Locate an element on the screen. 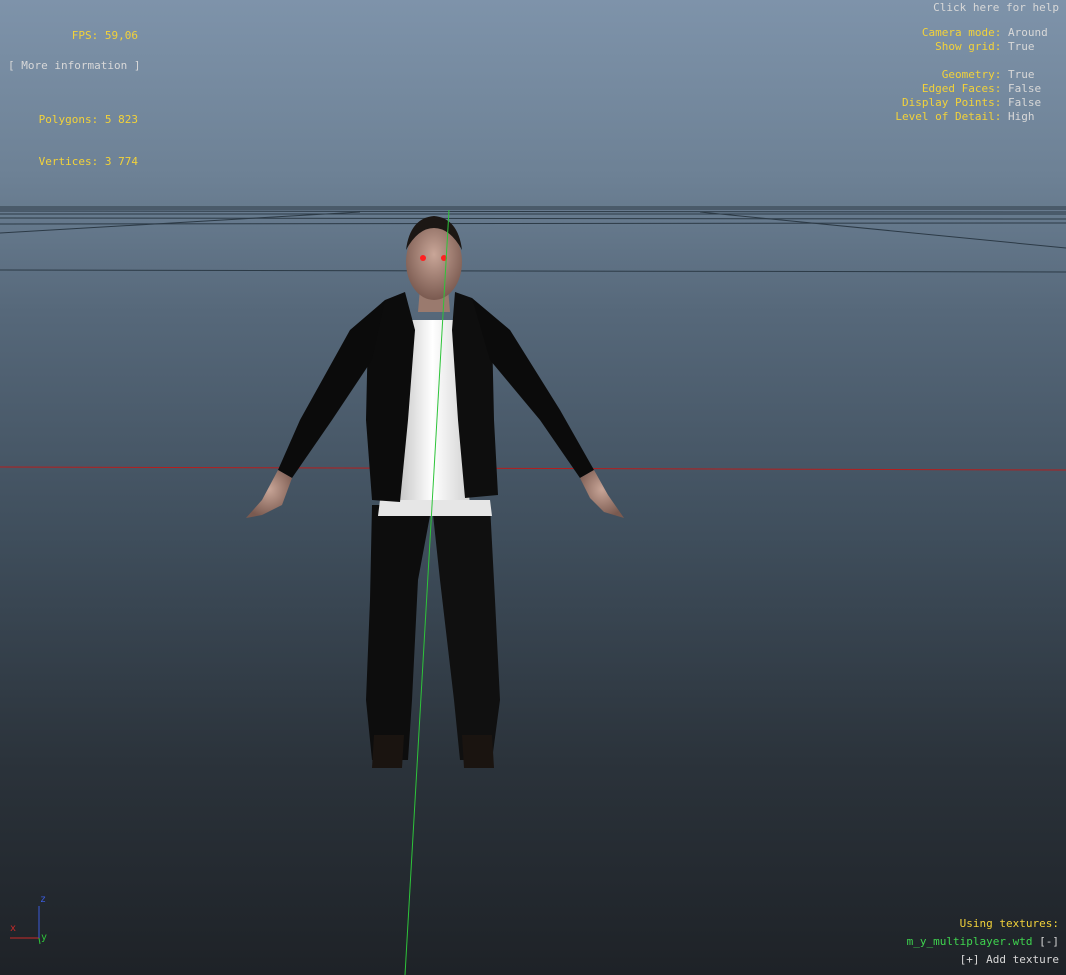 The image size is (1066, 975). x-axis-line is located at coordinates (533, 468).